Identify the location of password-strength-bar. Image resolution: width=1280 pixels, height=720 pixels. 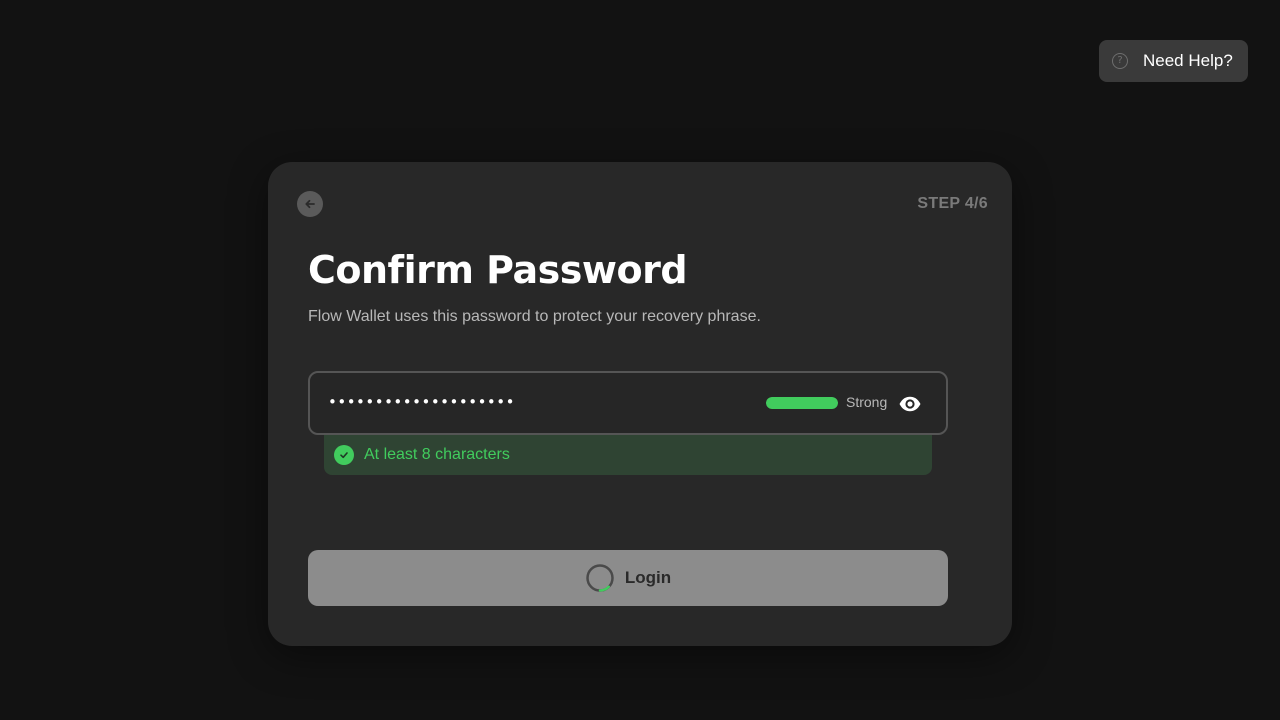
(802, 403).